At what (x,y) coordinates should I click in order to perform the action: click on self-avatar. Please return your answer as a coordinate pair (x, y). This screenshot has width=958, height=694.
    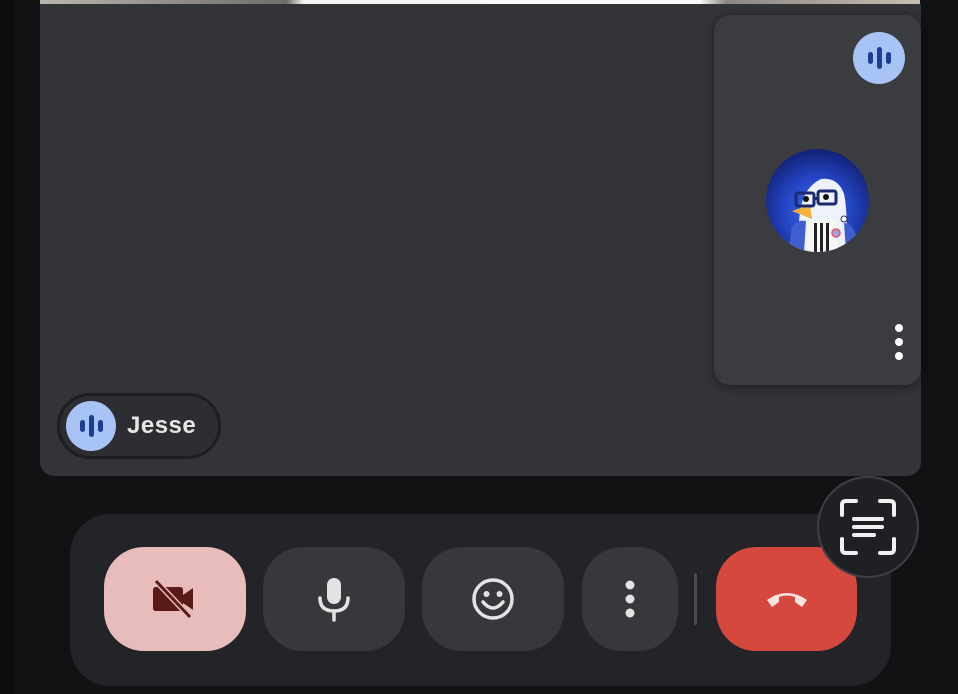
    Looking at the image, I should click on (817, 200).